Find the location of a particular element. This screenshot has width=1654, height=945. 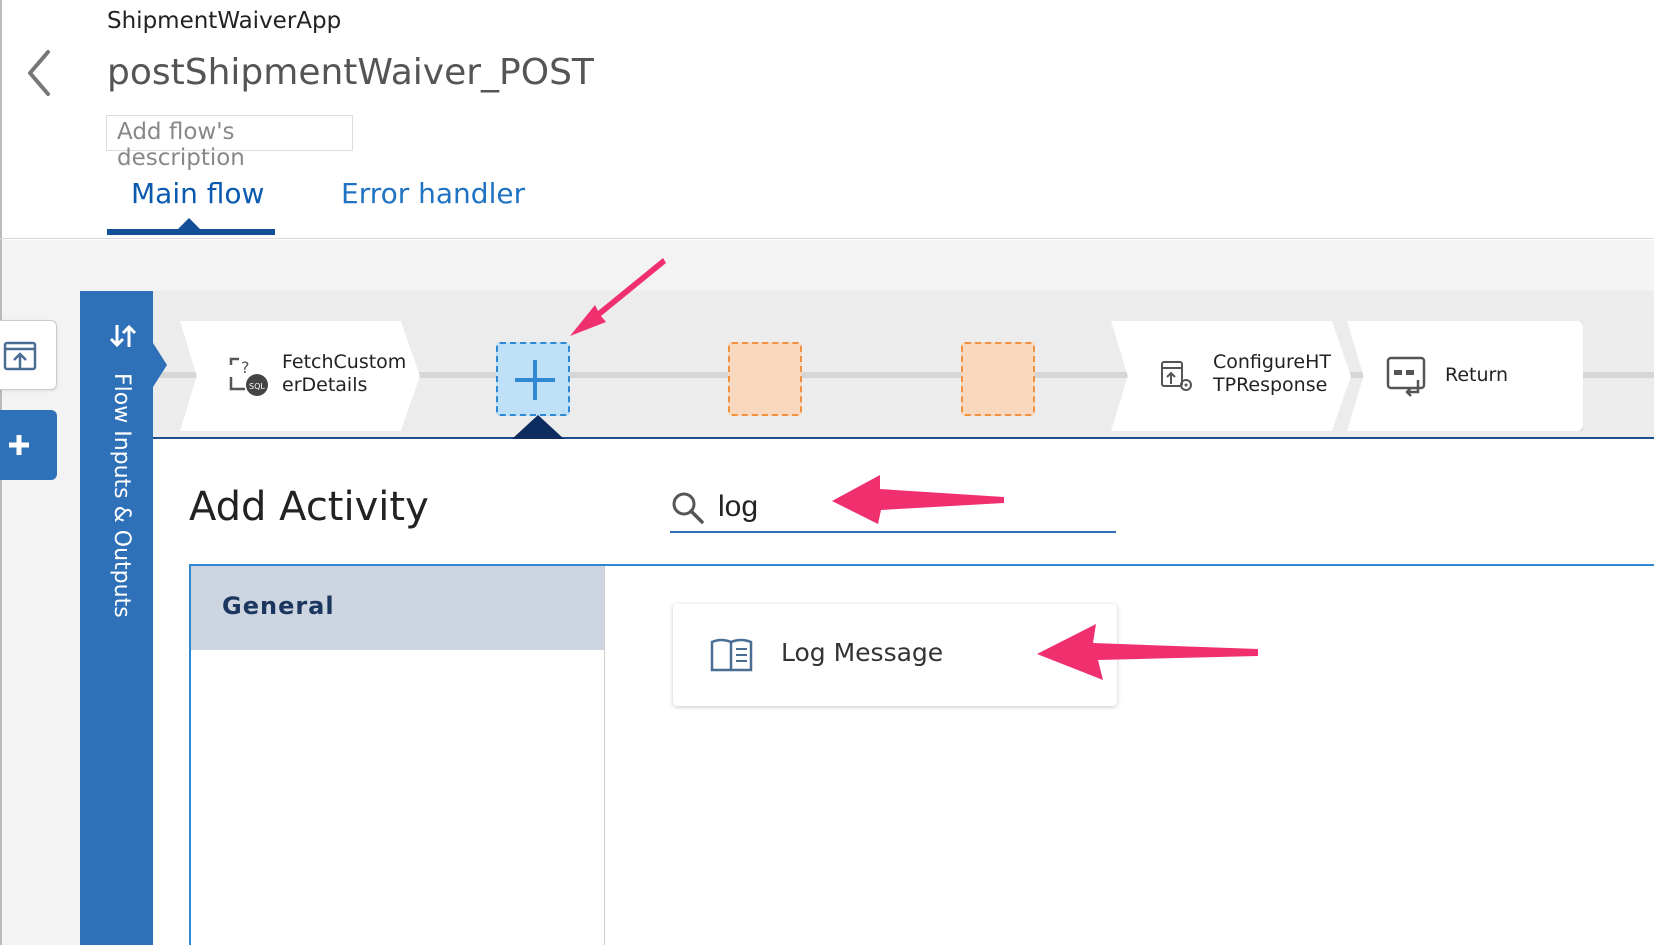

category-list: General is located at coordinates (398, 755).